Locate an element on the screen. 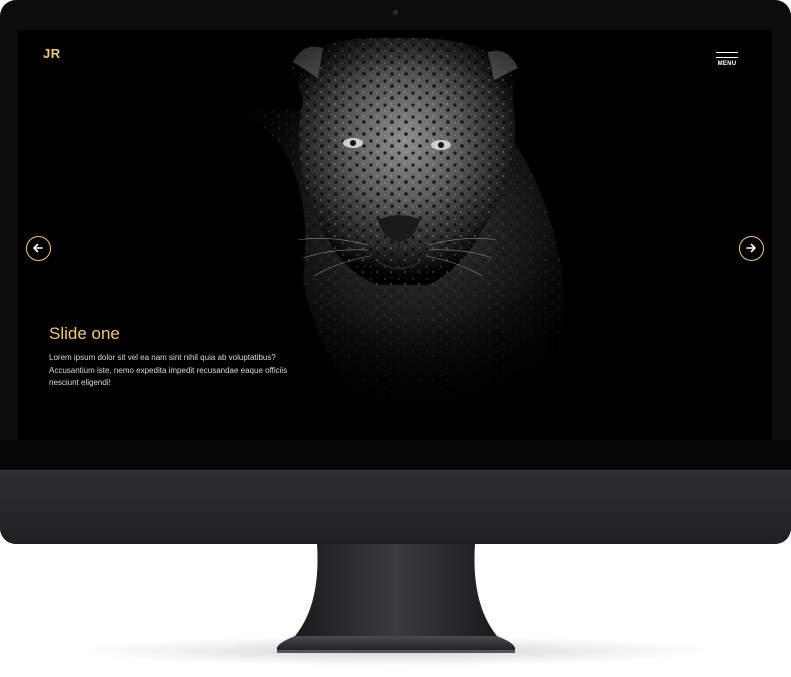 The height and width of the screenshot is (677, 791). arrow-right-icon is located at coordinates (751, 248).